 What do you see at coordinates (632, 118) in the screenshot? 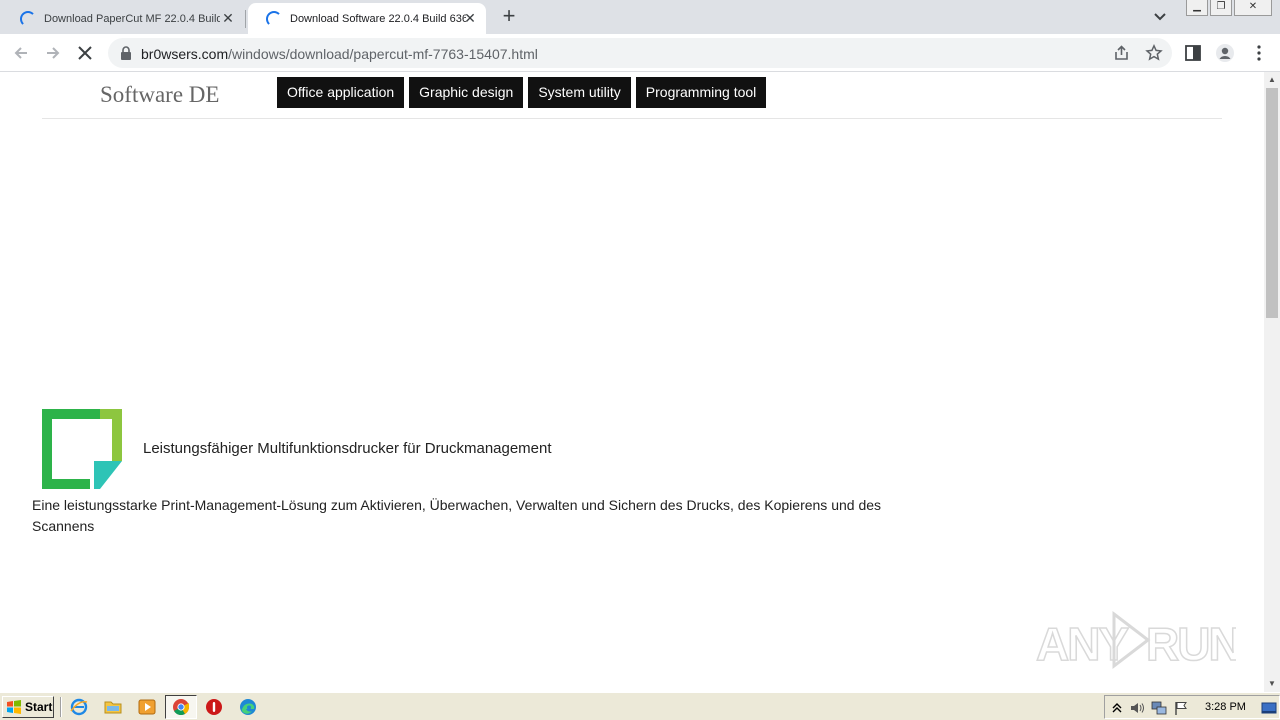
I see `header-divider` at bounding box center [632, 118].